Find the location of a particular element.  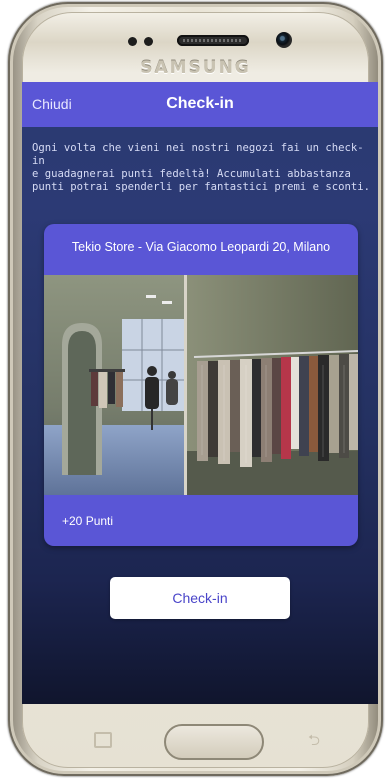

page-title: Check-in is located at coordinates (200, 103).